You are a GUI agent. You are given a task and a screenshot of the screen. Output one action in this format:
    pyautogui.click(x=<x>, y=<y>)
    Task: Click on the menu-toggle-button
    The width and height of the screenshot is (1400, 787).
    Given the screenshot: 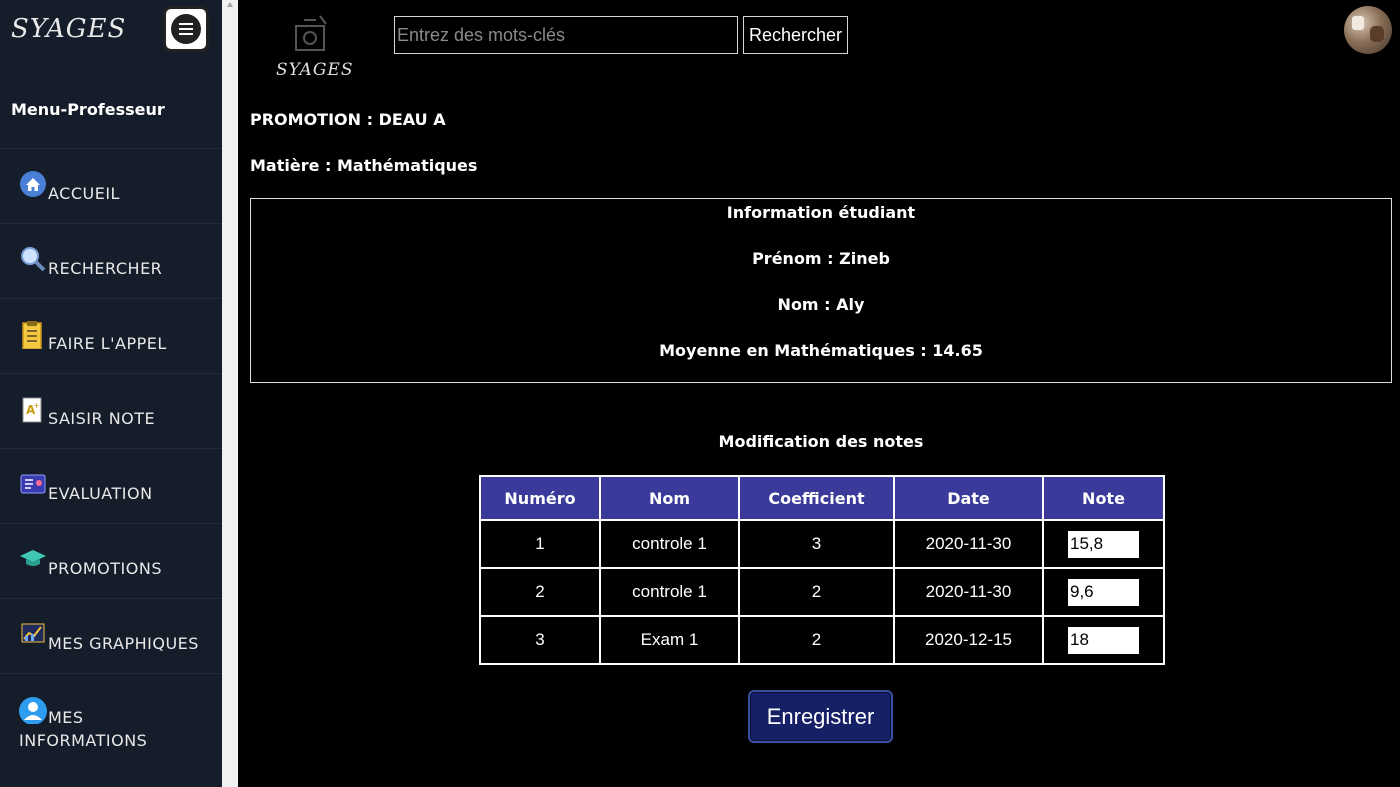 What is the action you would take?
    pyautogui.click(x=186, y=29)
    